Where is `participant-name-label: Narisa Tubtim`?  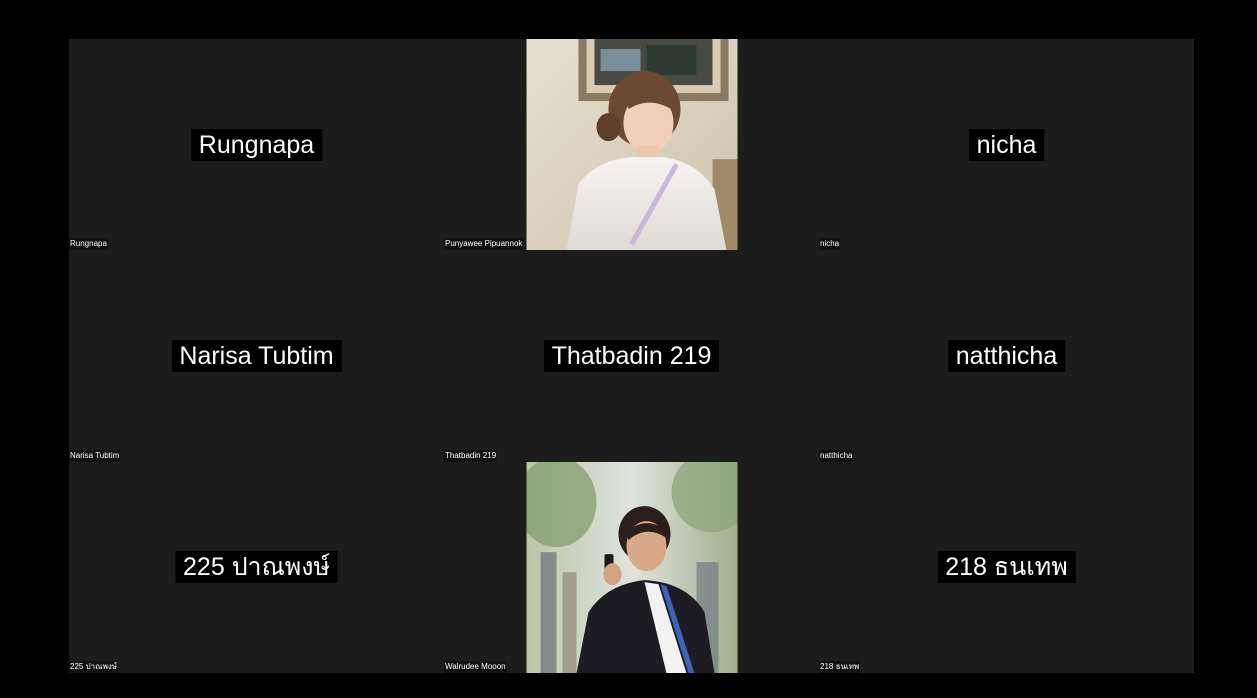 participant-name-label: Narisa Tubtim is located at coordinates (95, 455).